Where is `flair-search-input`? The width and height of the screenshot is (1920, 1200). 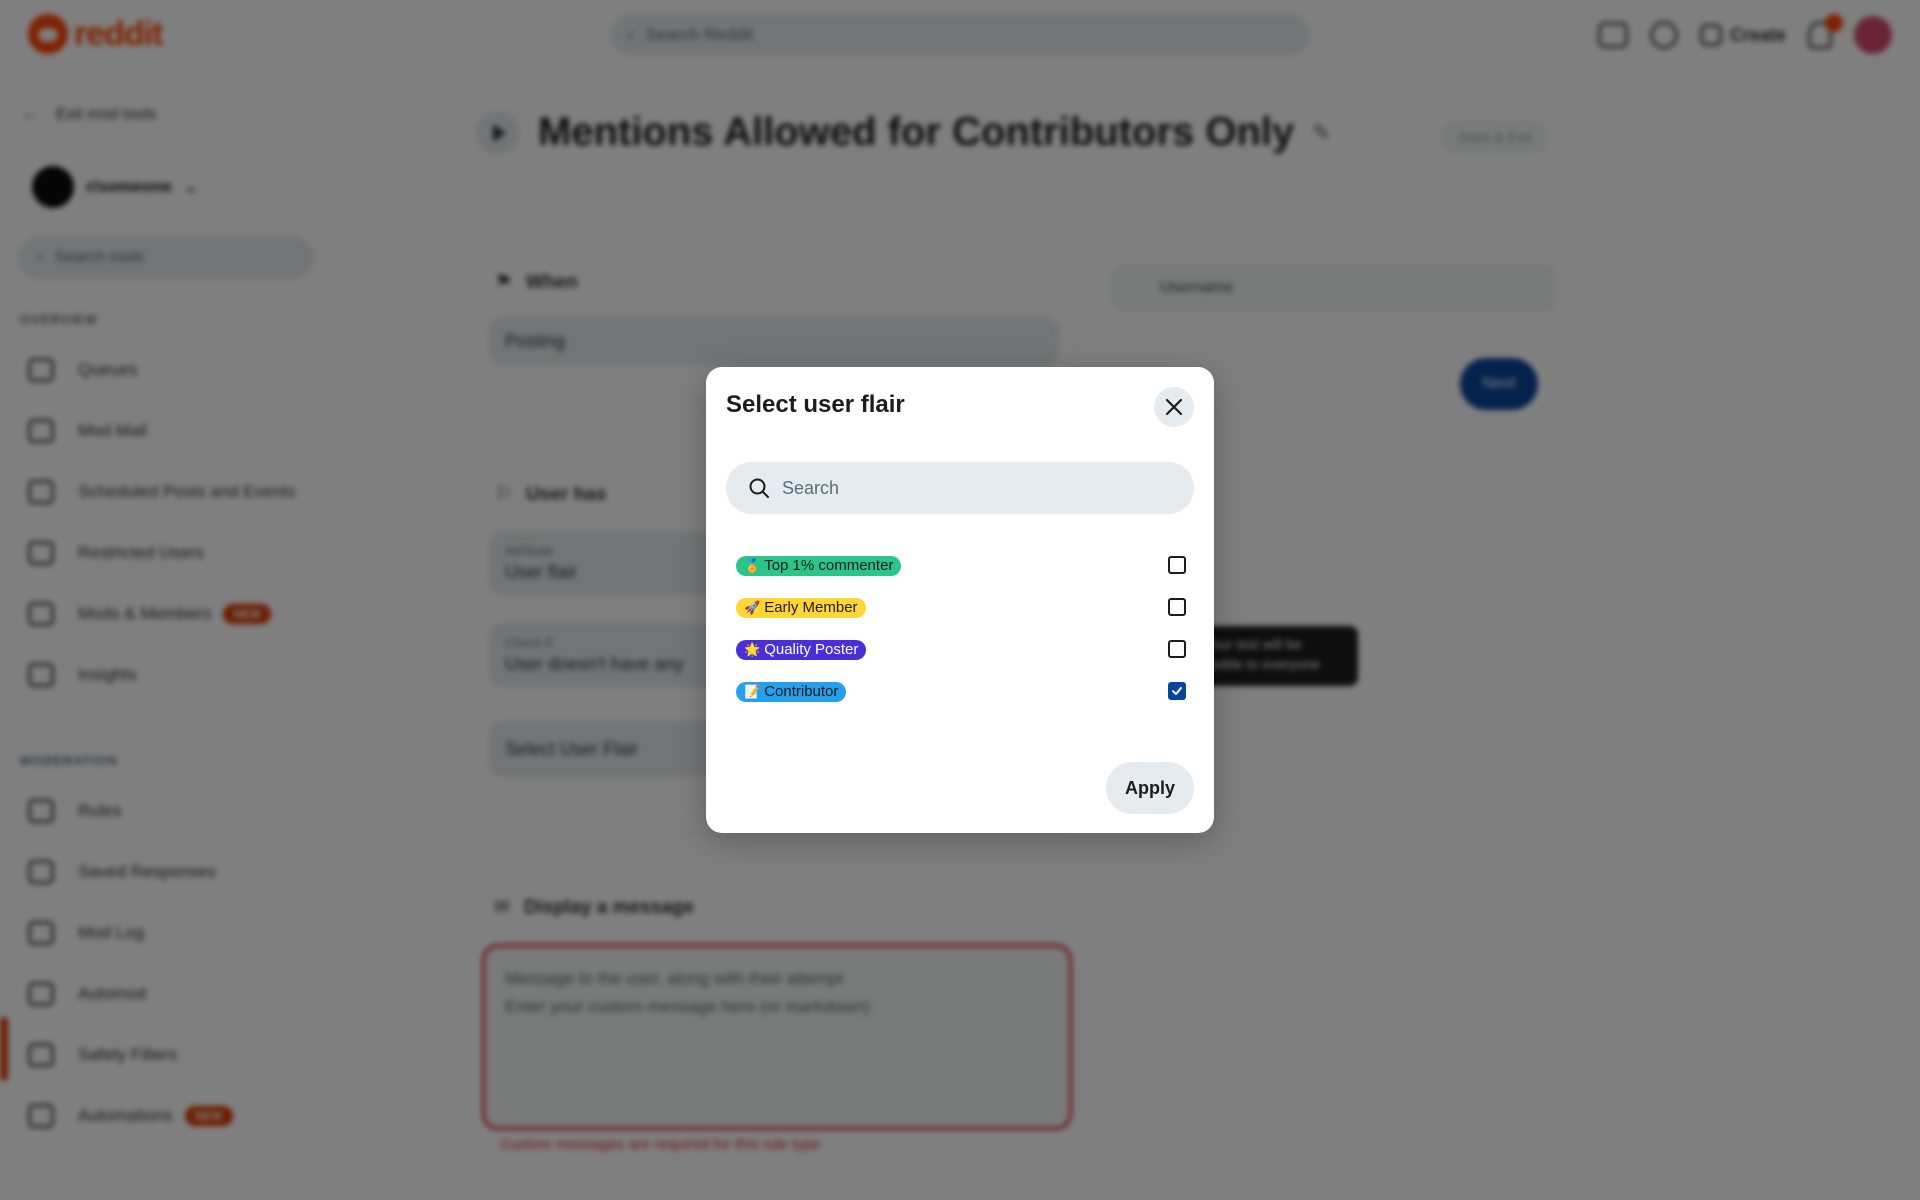 flair-search-input is located at coordinates (972, 488).